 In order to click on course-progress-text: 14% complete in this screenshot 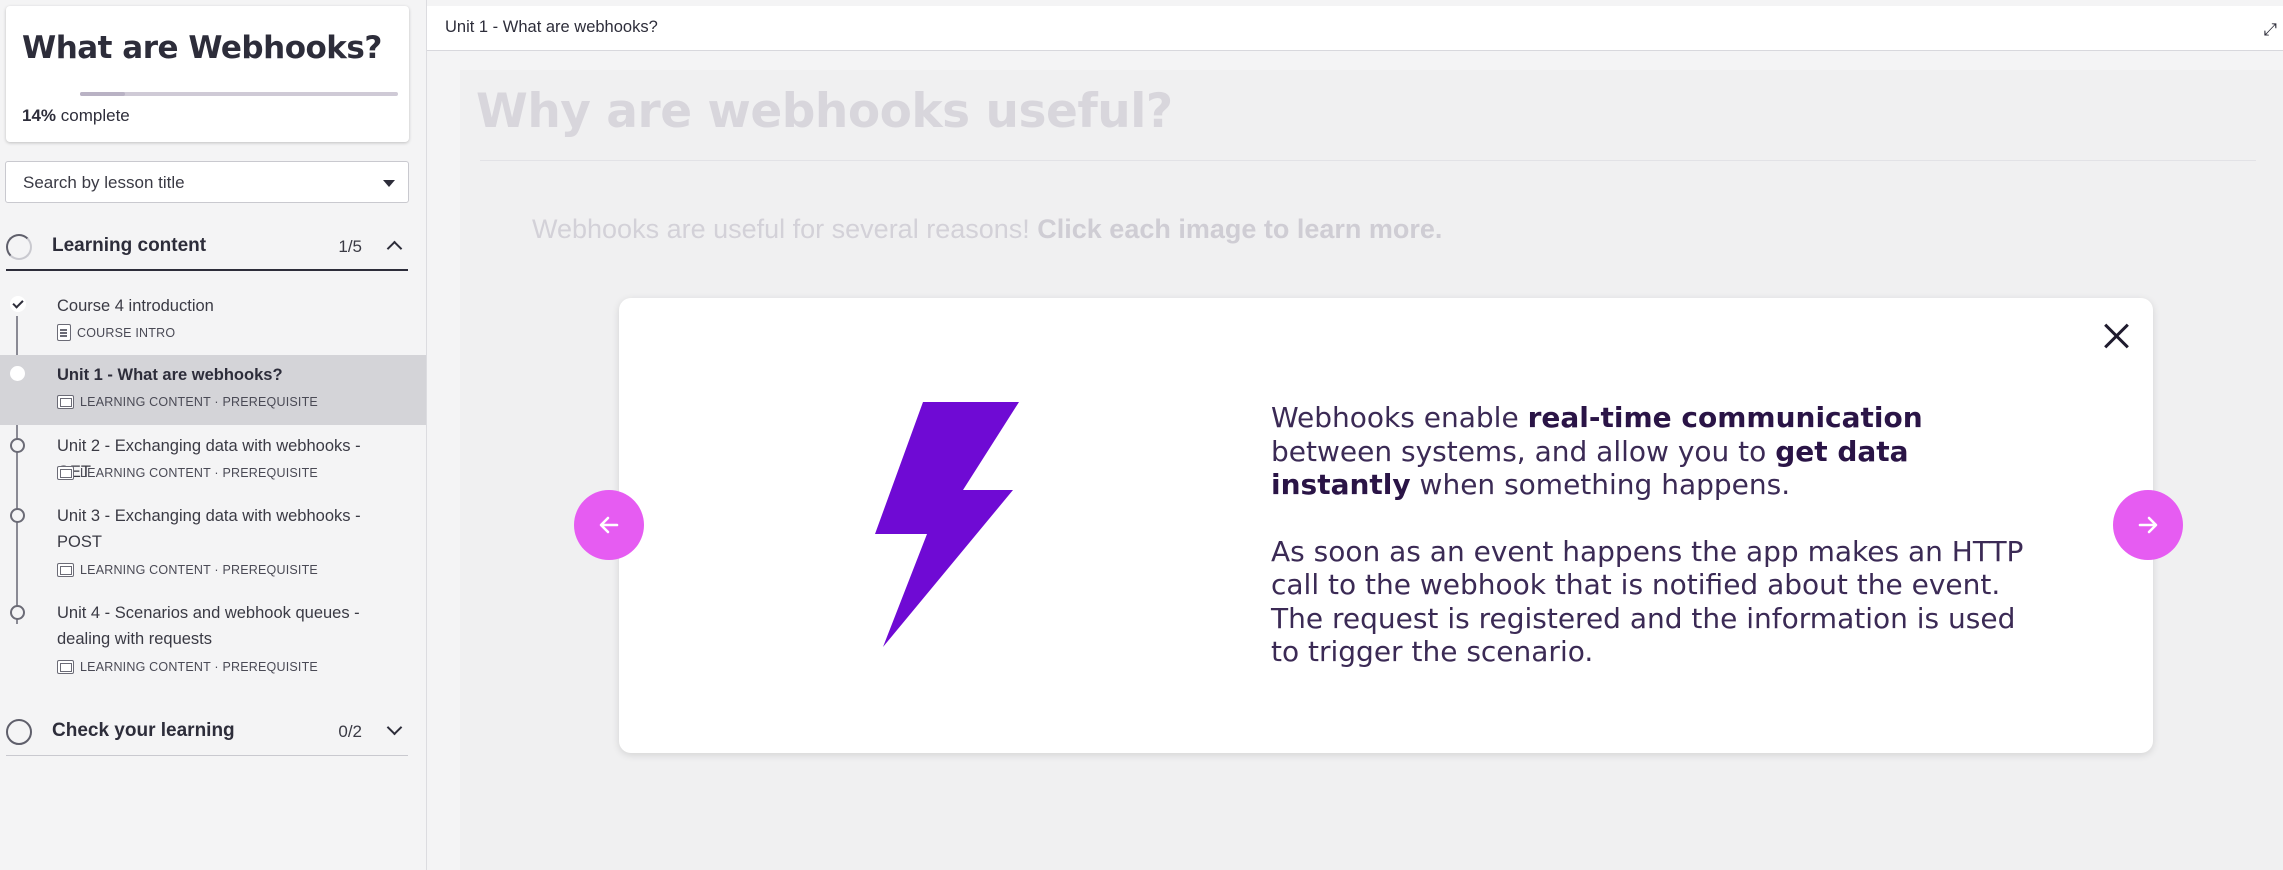, I will do `click(76, 116)`.